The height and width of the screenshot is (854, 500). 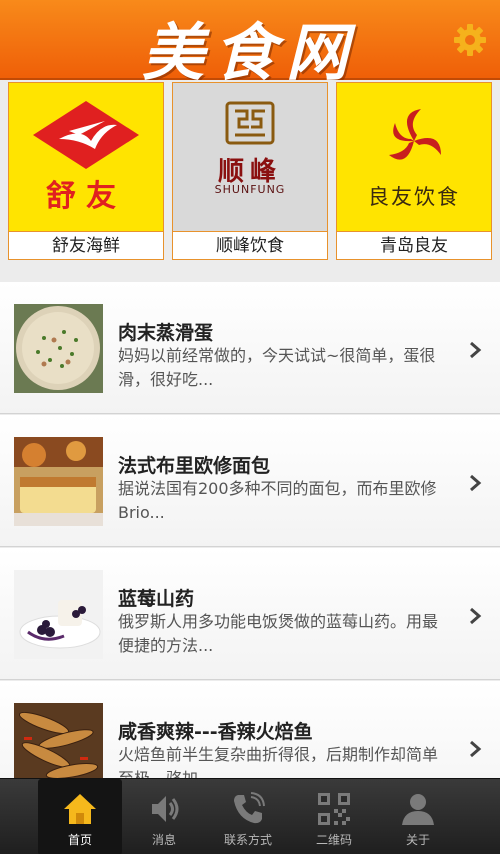 I want to click on qrcode-icon, so click(x=334, y=809).